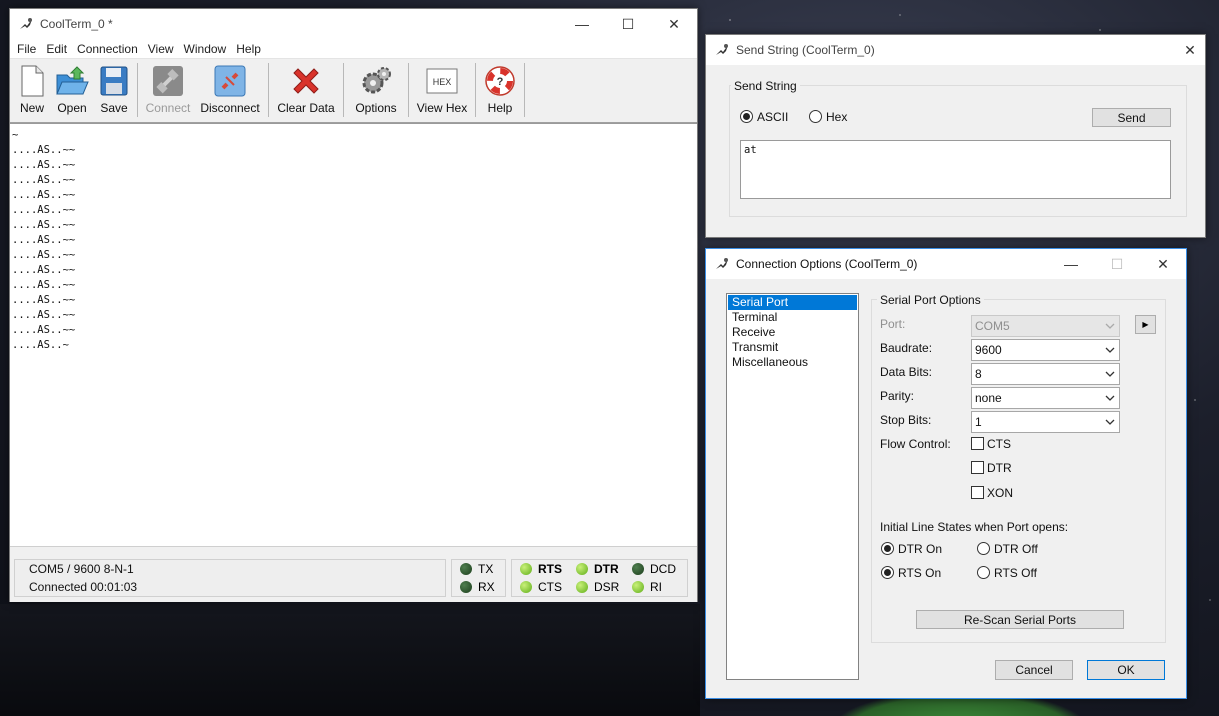 The width and height of the screenshot is (1219, 716). What do you see at coordinates (1145, 324) in the screenshot?
I see `port-info-button: ▶` at bounding box center [1145, 324].